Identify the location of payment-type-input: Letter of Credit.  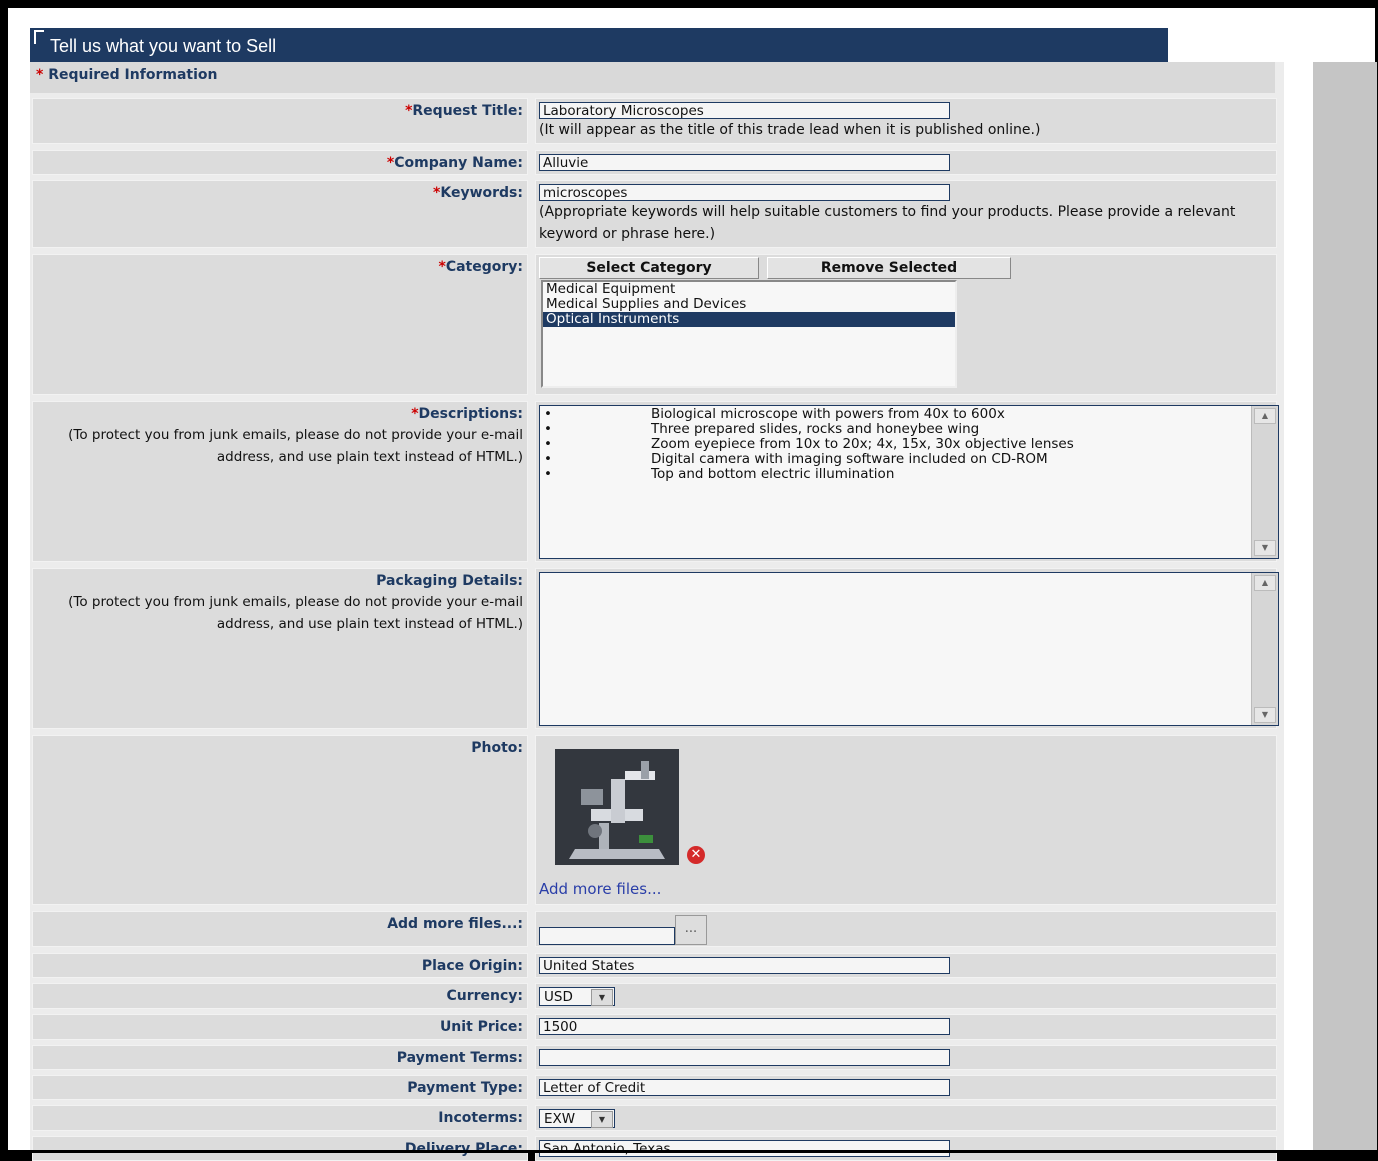
(744, 1087).